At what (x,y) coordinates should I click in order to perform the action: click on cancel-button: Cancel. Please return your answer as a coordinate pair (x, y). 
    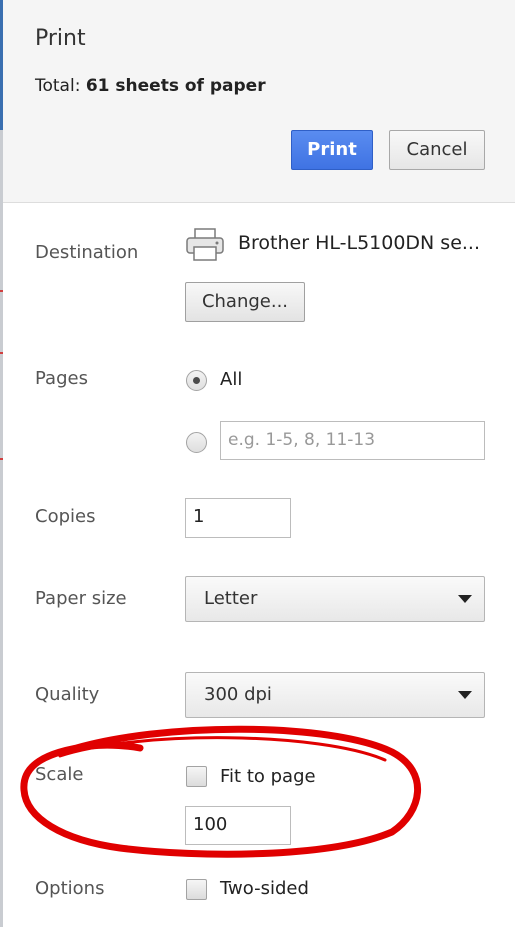
    Looking at the image, I should click on (437, 150).